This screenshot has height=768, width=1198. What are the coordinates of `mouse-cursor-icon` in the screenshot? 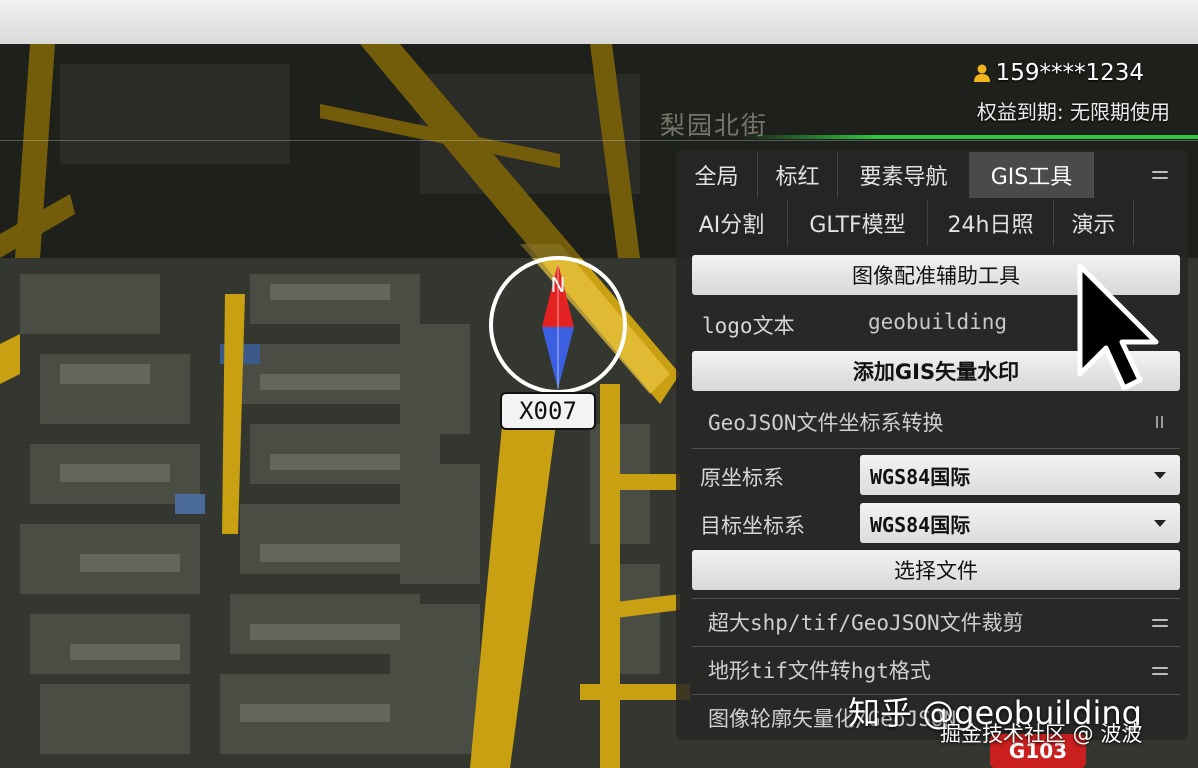 It's located at (1118, 327).